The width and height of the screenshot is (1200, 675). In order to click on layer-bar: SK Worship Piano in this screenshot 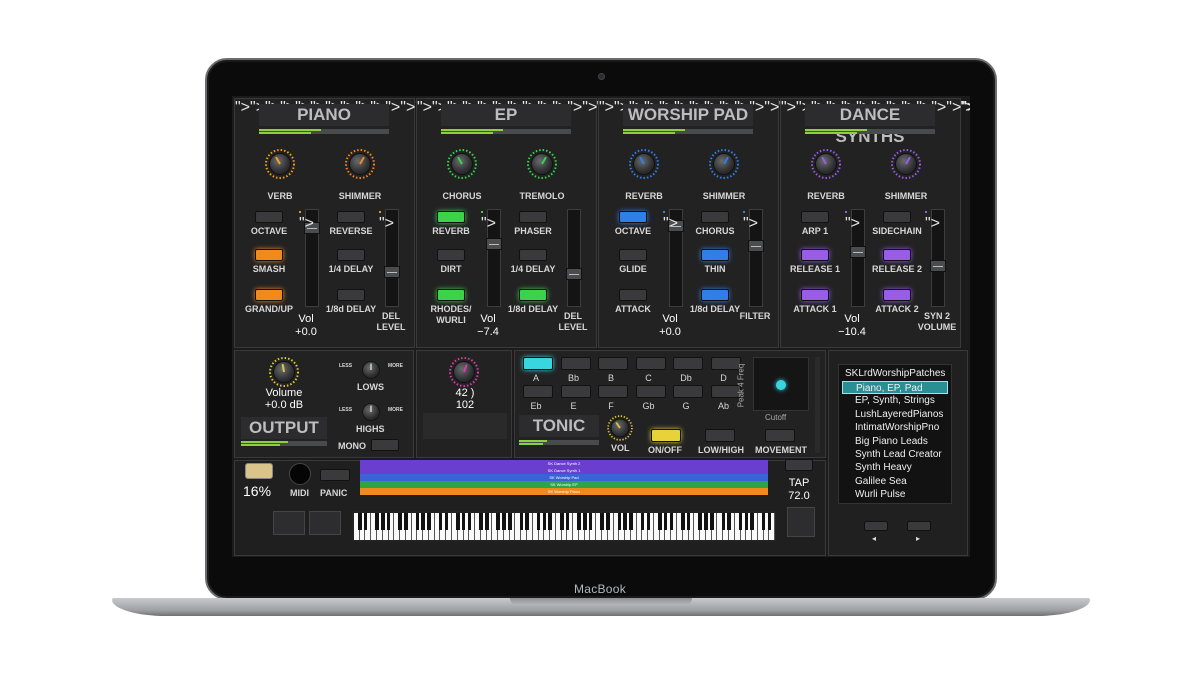, I will do `click(564, 491)`.